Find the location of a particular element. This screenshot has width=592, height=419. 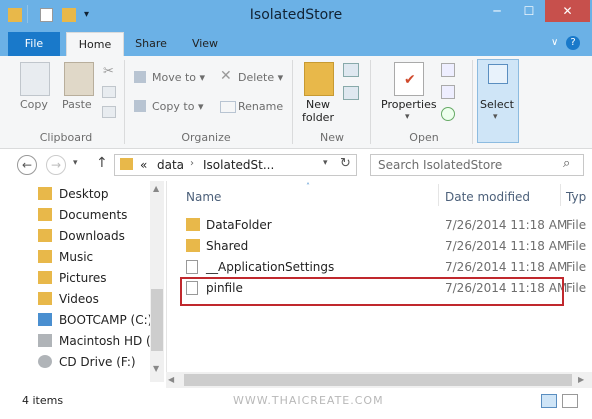

properties-button: Properties is located at coordinates (409, 104).